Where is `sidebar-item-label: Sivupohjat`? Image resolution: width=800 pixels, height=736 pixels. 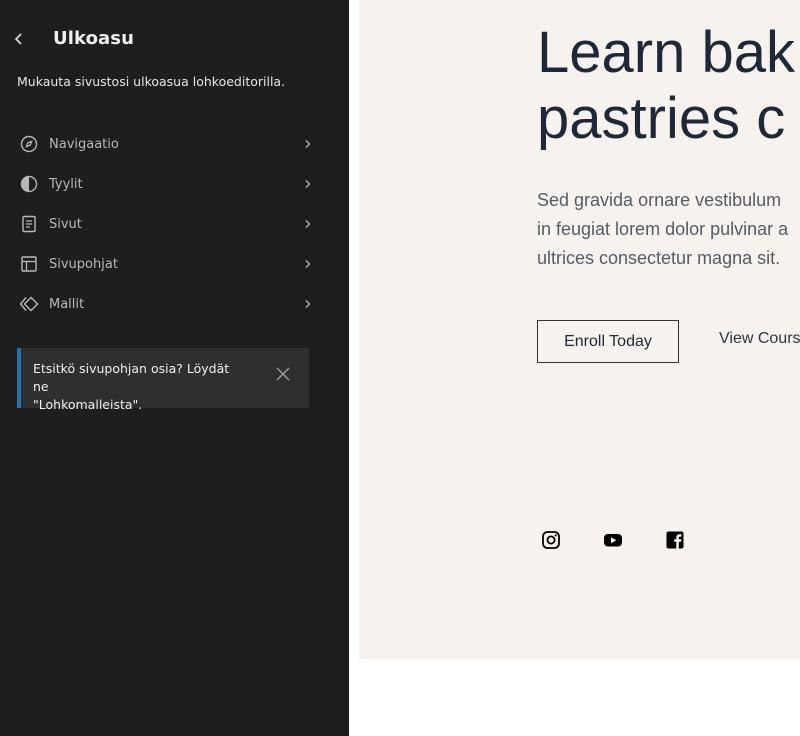
sidebar-item-label: Sivupohjat is located at coordinates (83, 264).